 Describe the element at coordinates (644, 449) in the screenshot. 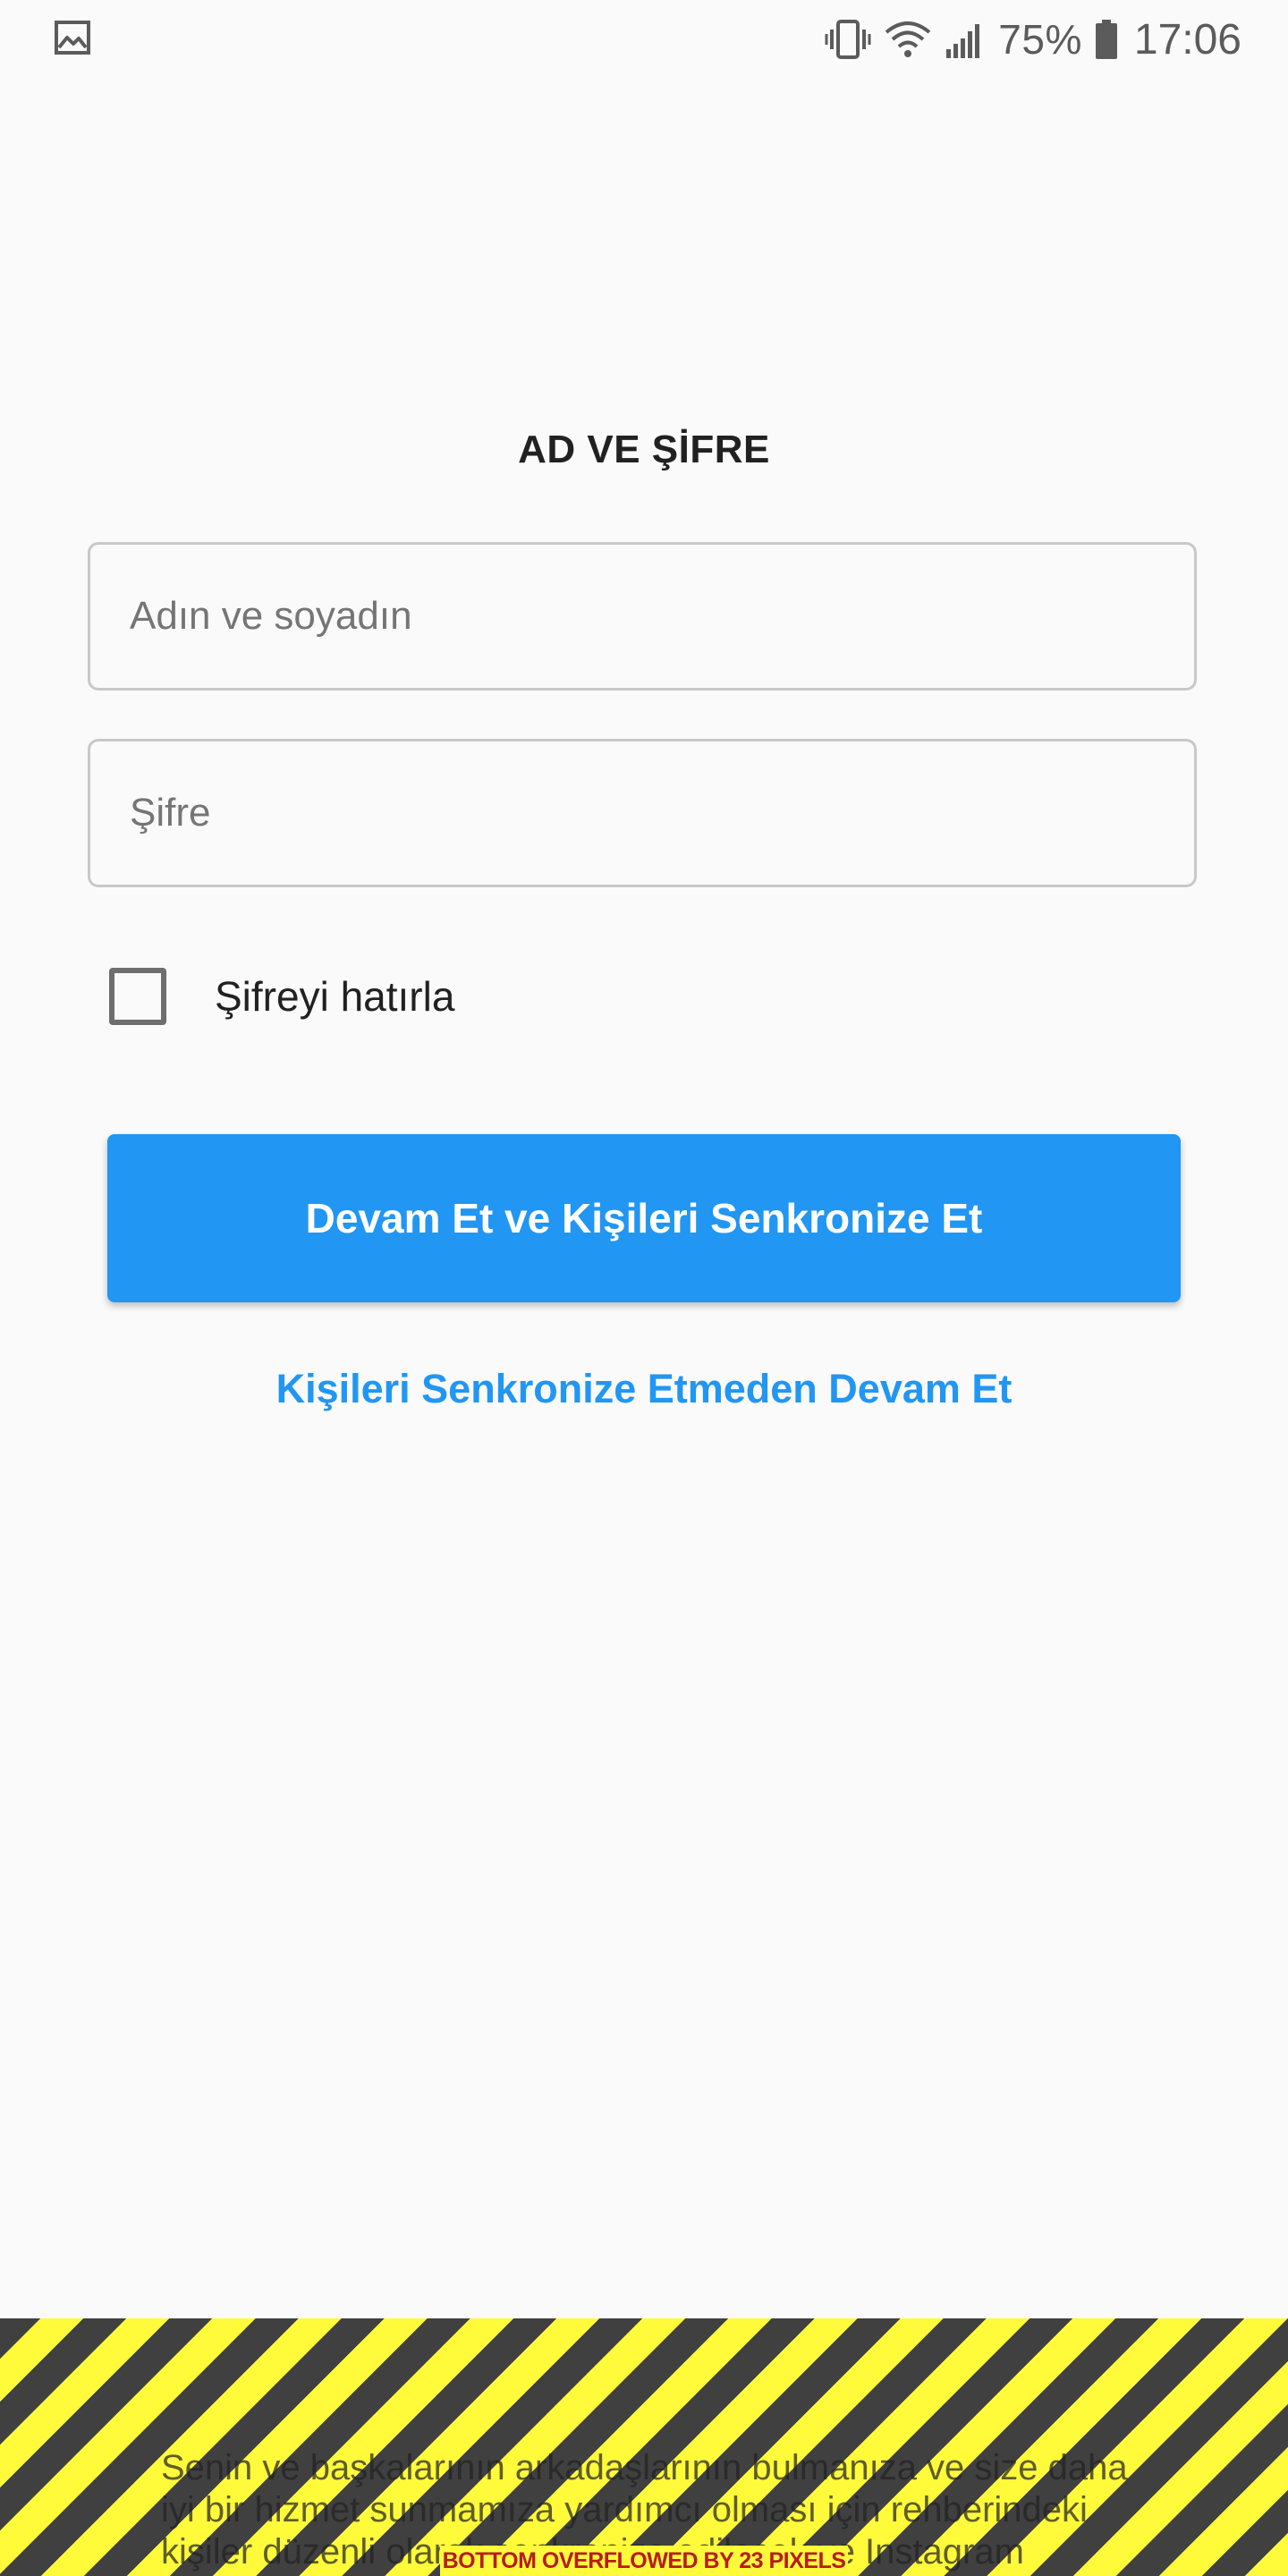

I see `page-title: AD VE ŞİFRE` at that location.